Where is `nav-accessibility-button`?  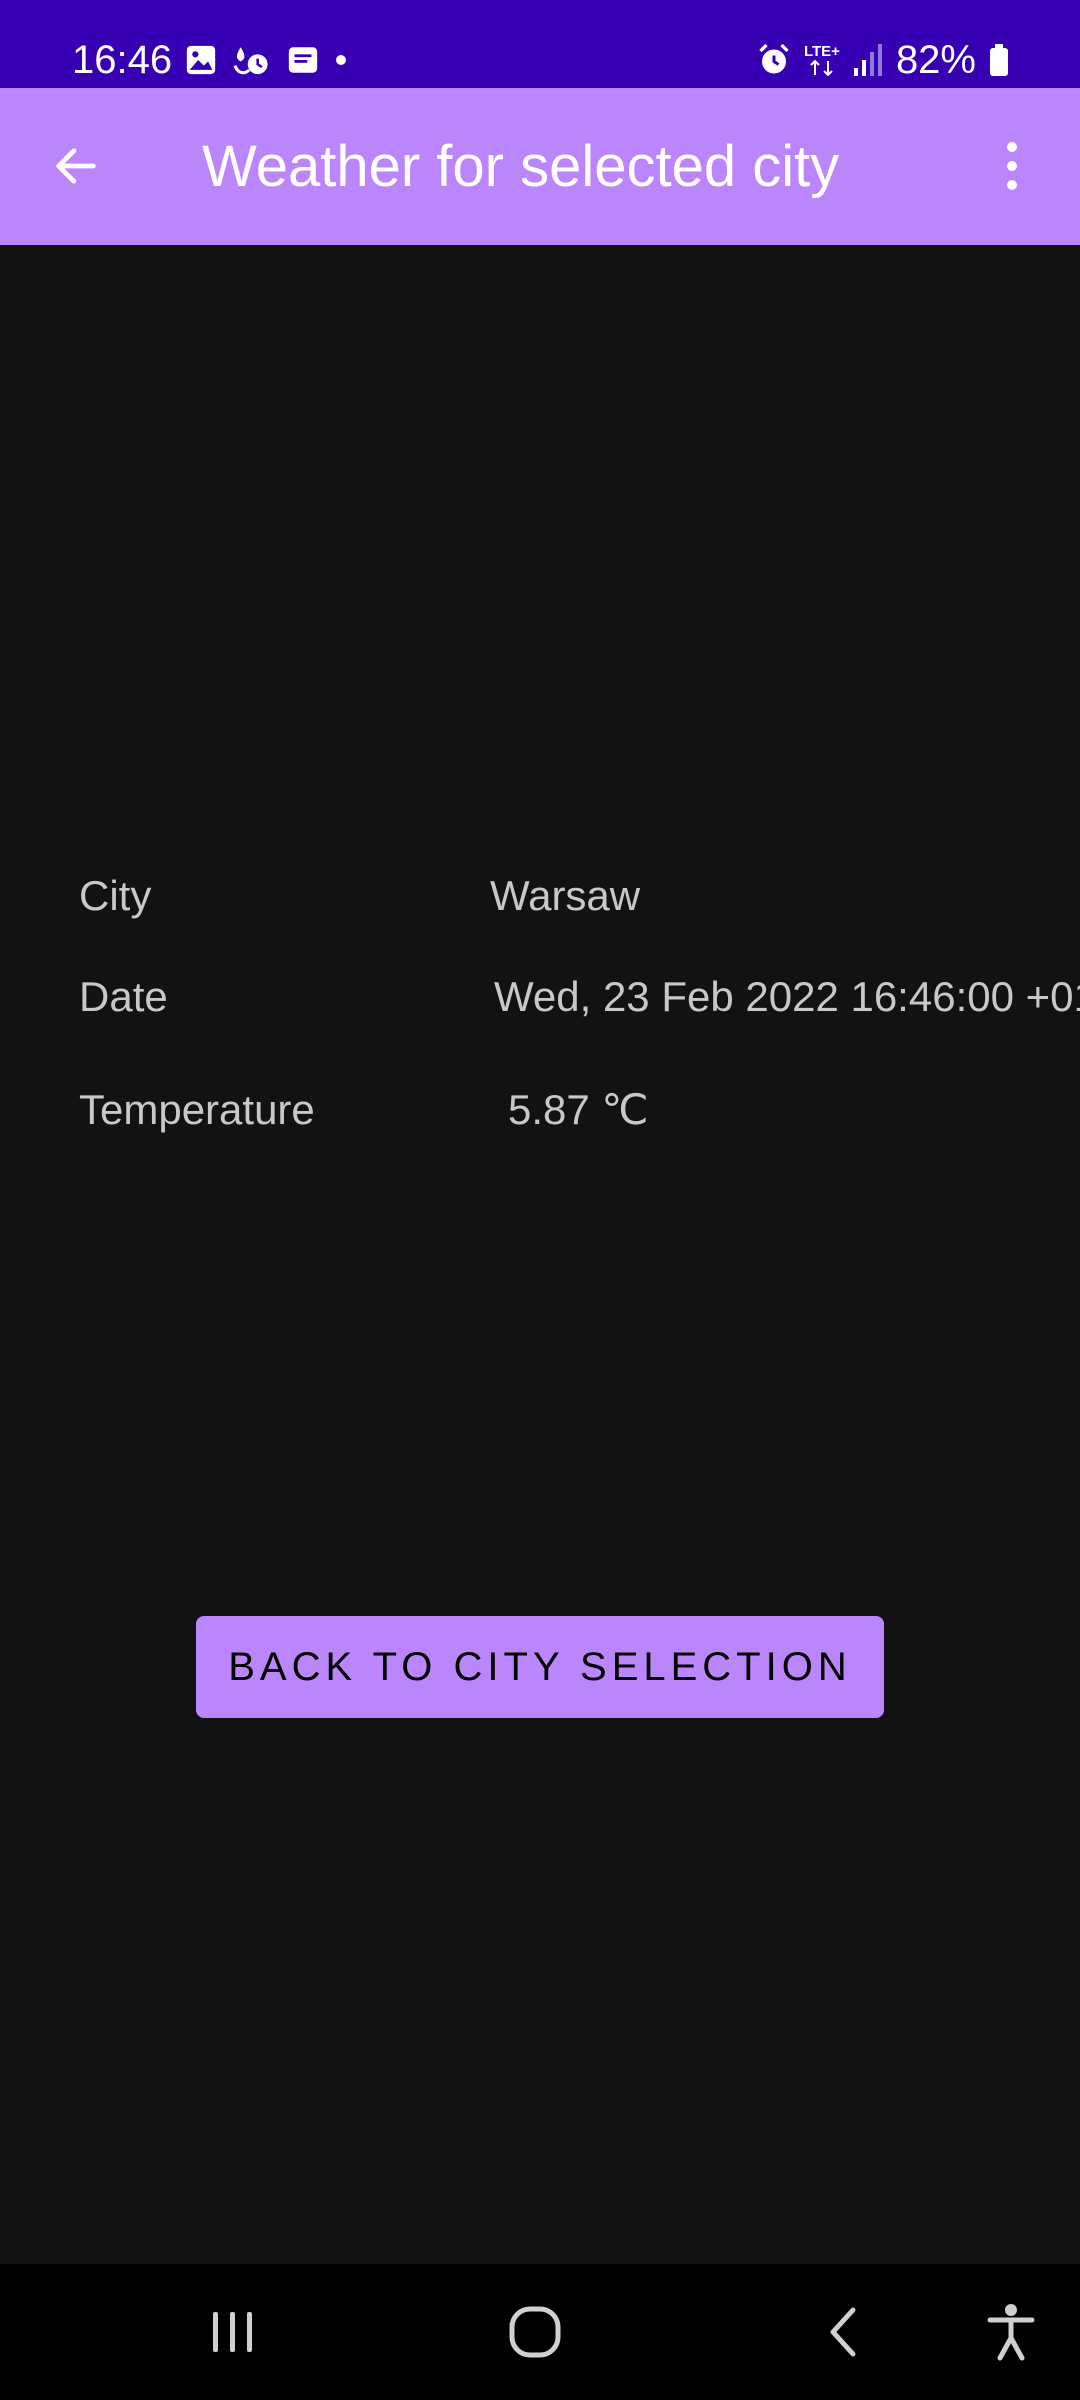 nav-accessibility-button is located at coordinates (1011, 2332).